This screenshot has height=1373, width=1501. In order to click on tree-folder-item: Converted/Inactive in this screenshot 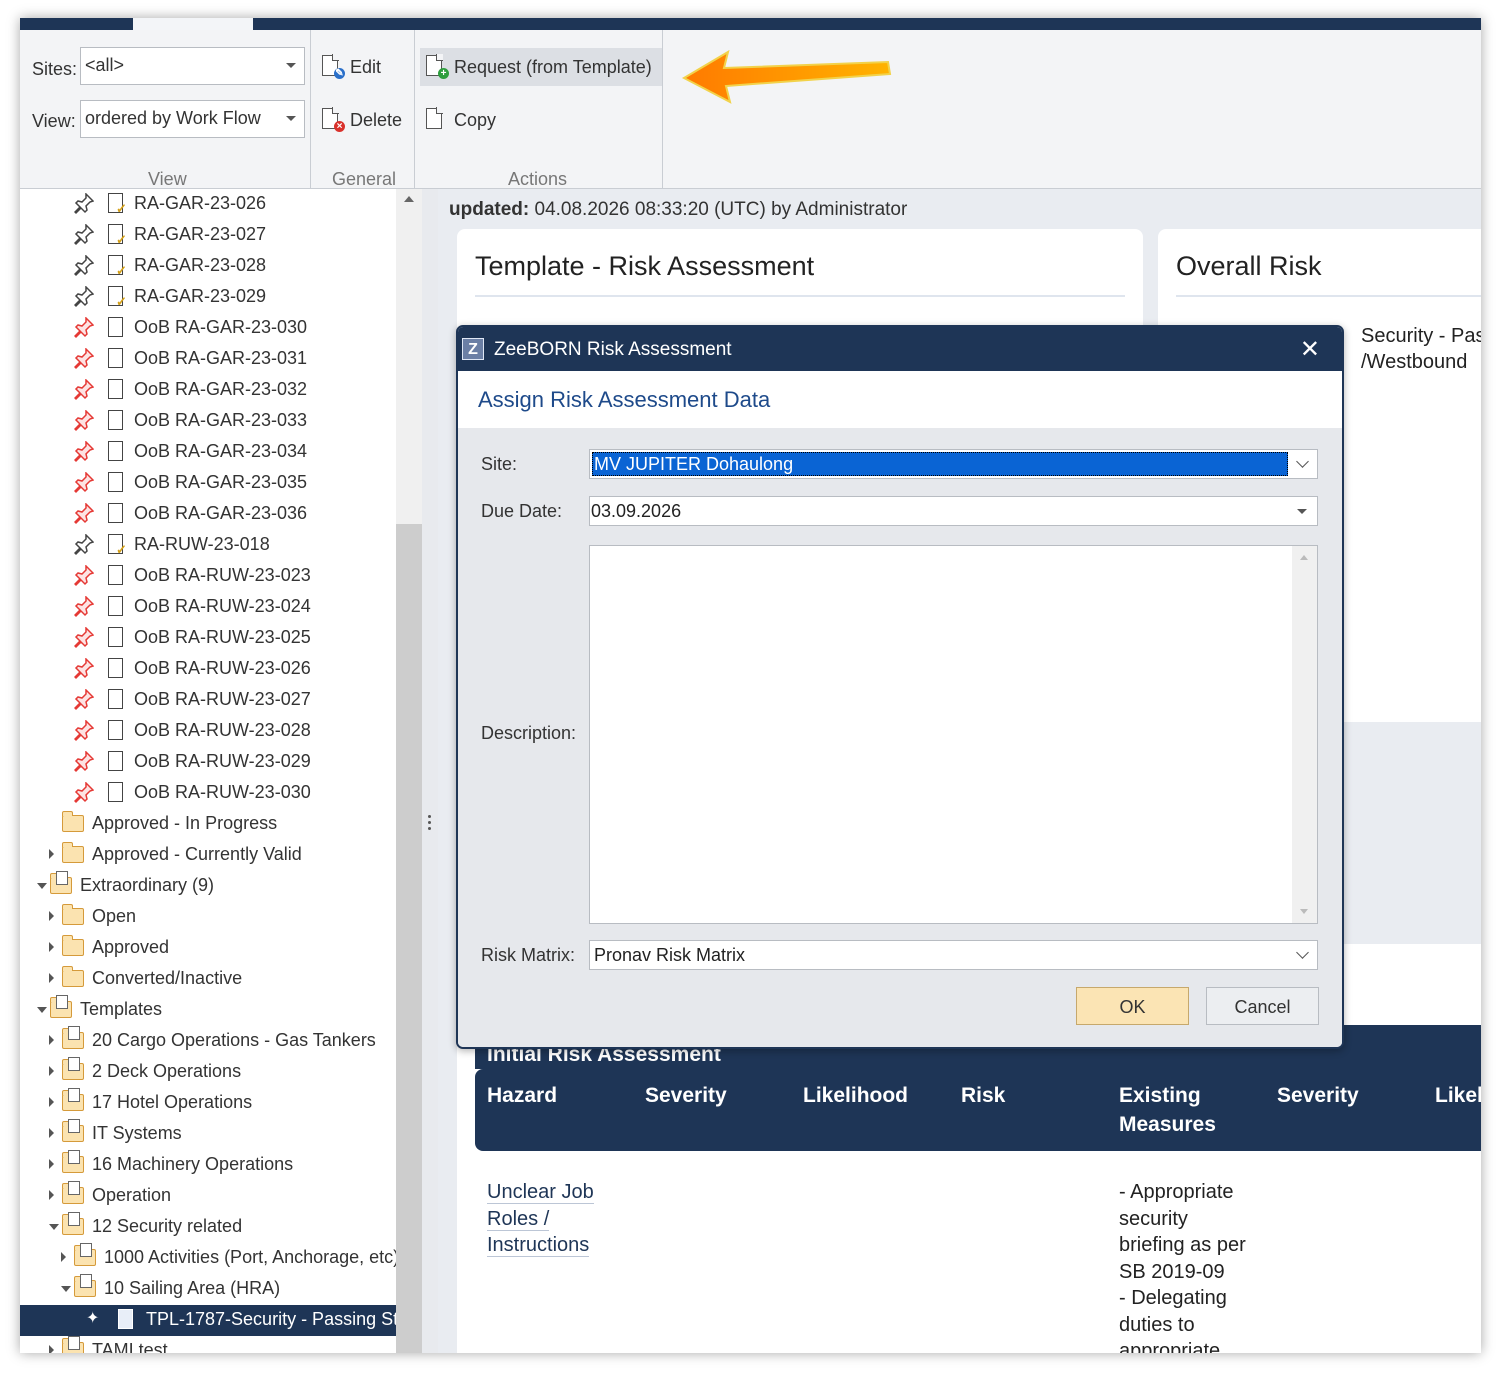, I will do `click(218, 979)`.